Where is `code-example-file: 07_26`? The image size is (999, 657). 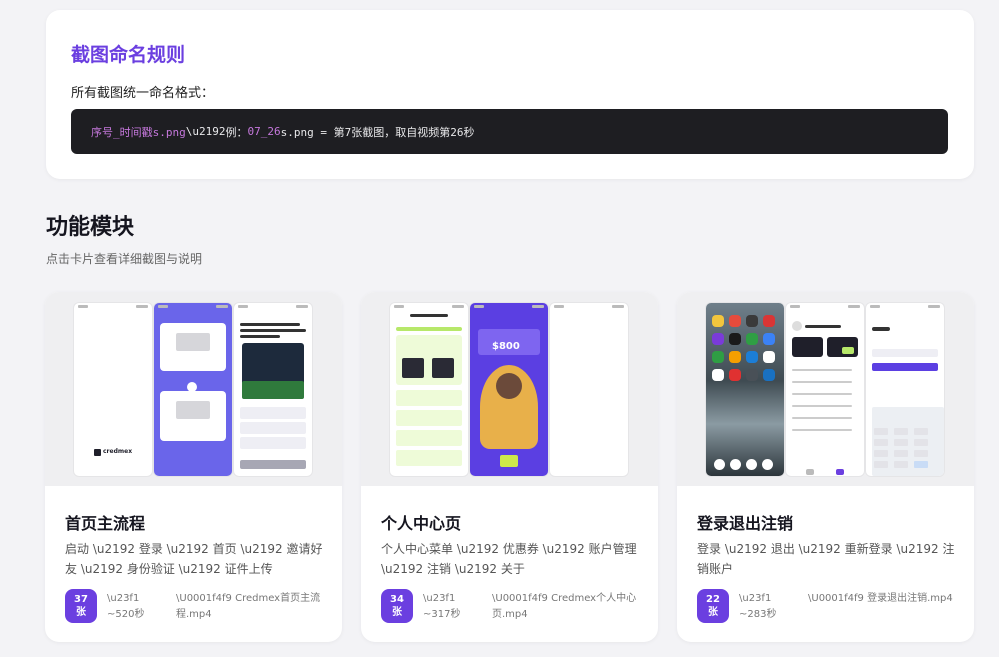 code-example-file: 07_26 is located at coordinates (264, 131).